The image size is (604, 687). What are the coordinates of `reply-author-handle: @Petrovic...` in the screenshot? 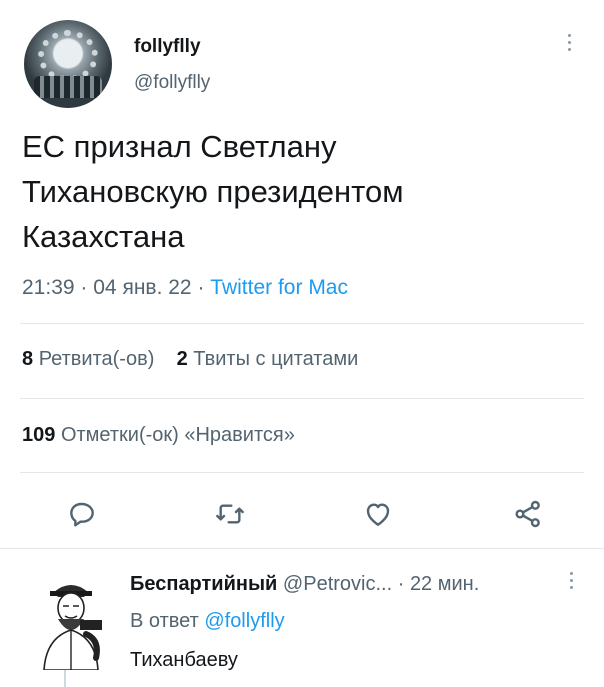 It's located at (337, 584).